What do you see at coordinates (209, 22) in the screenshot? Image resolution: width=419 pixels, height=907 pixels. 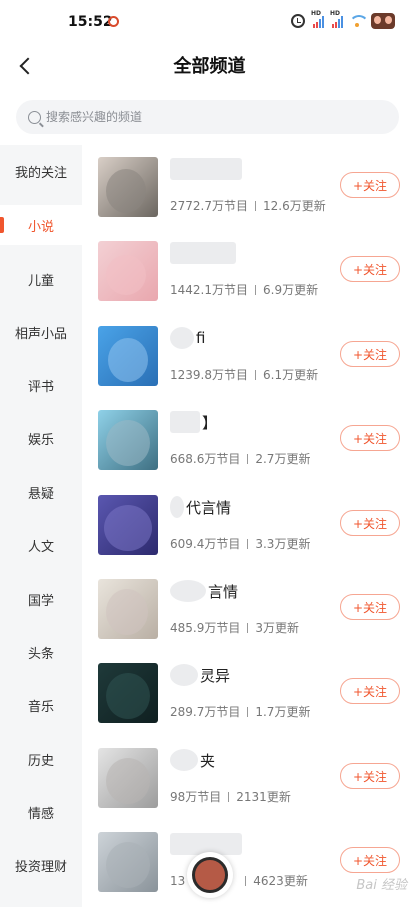 I see `status-bar: 15:52 HD HD` at bounding box center [209, 22].